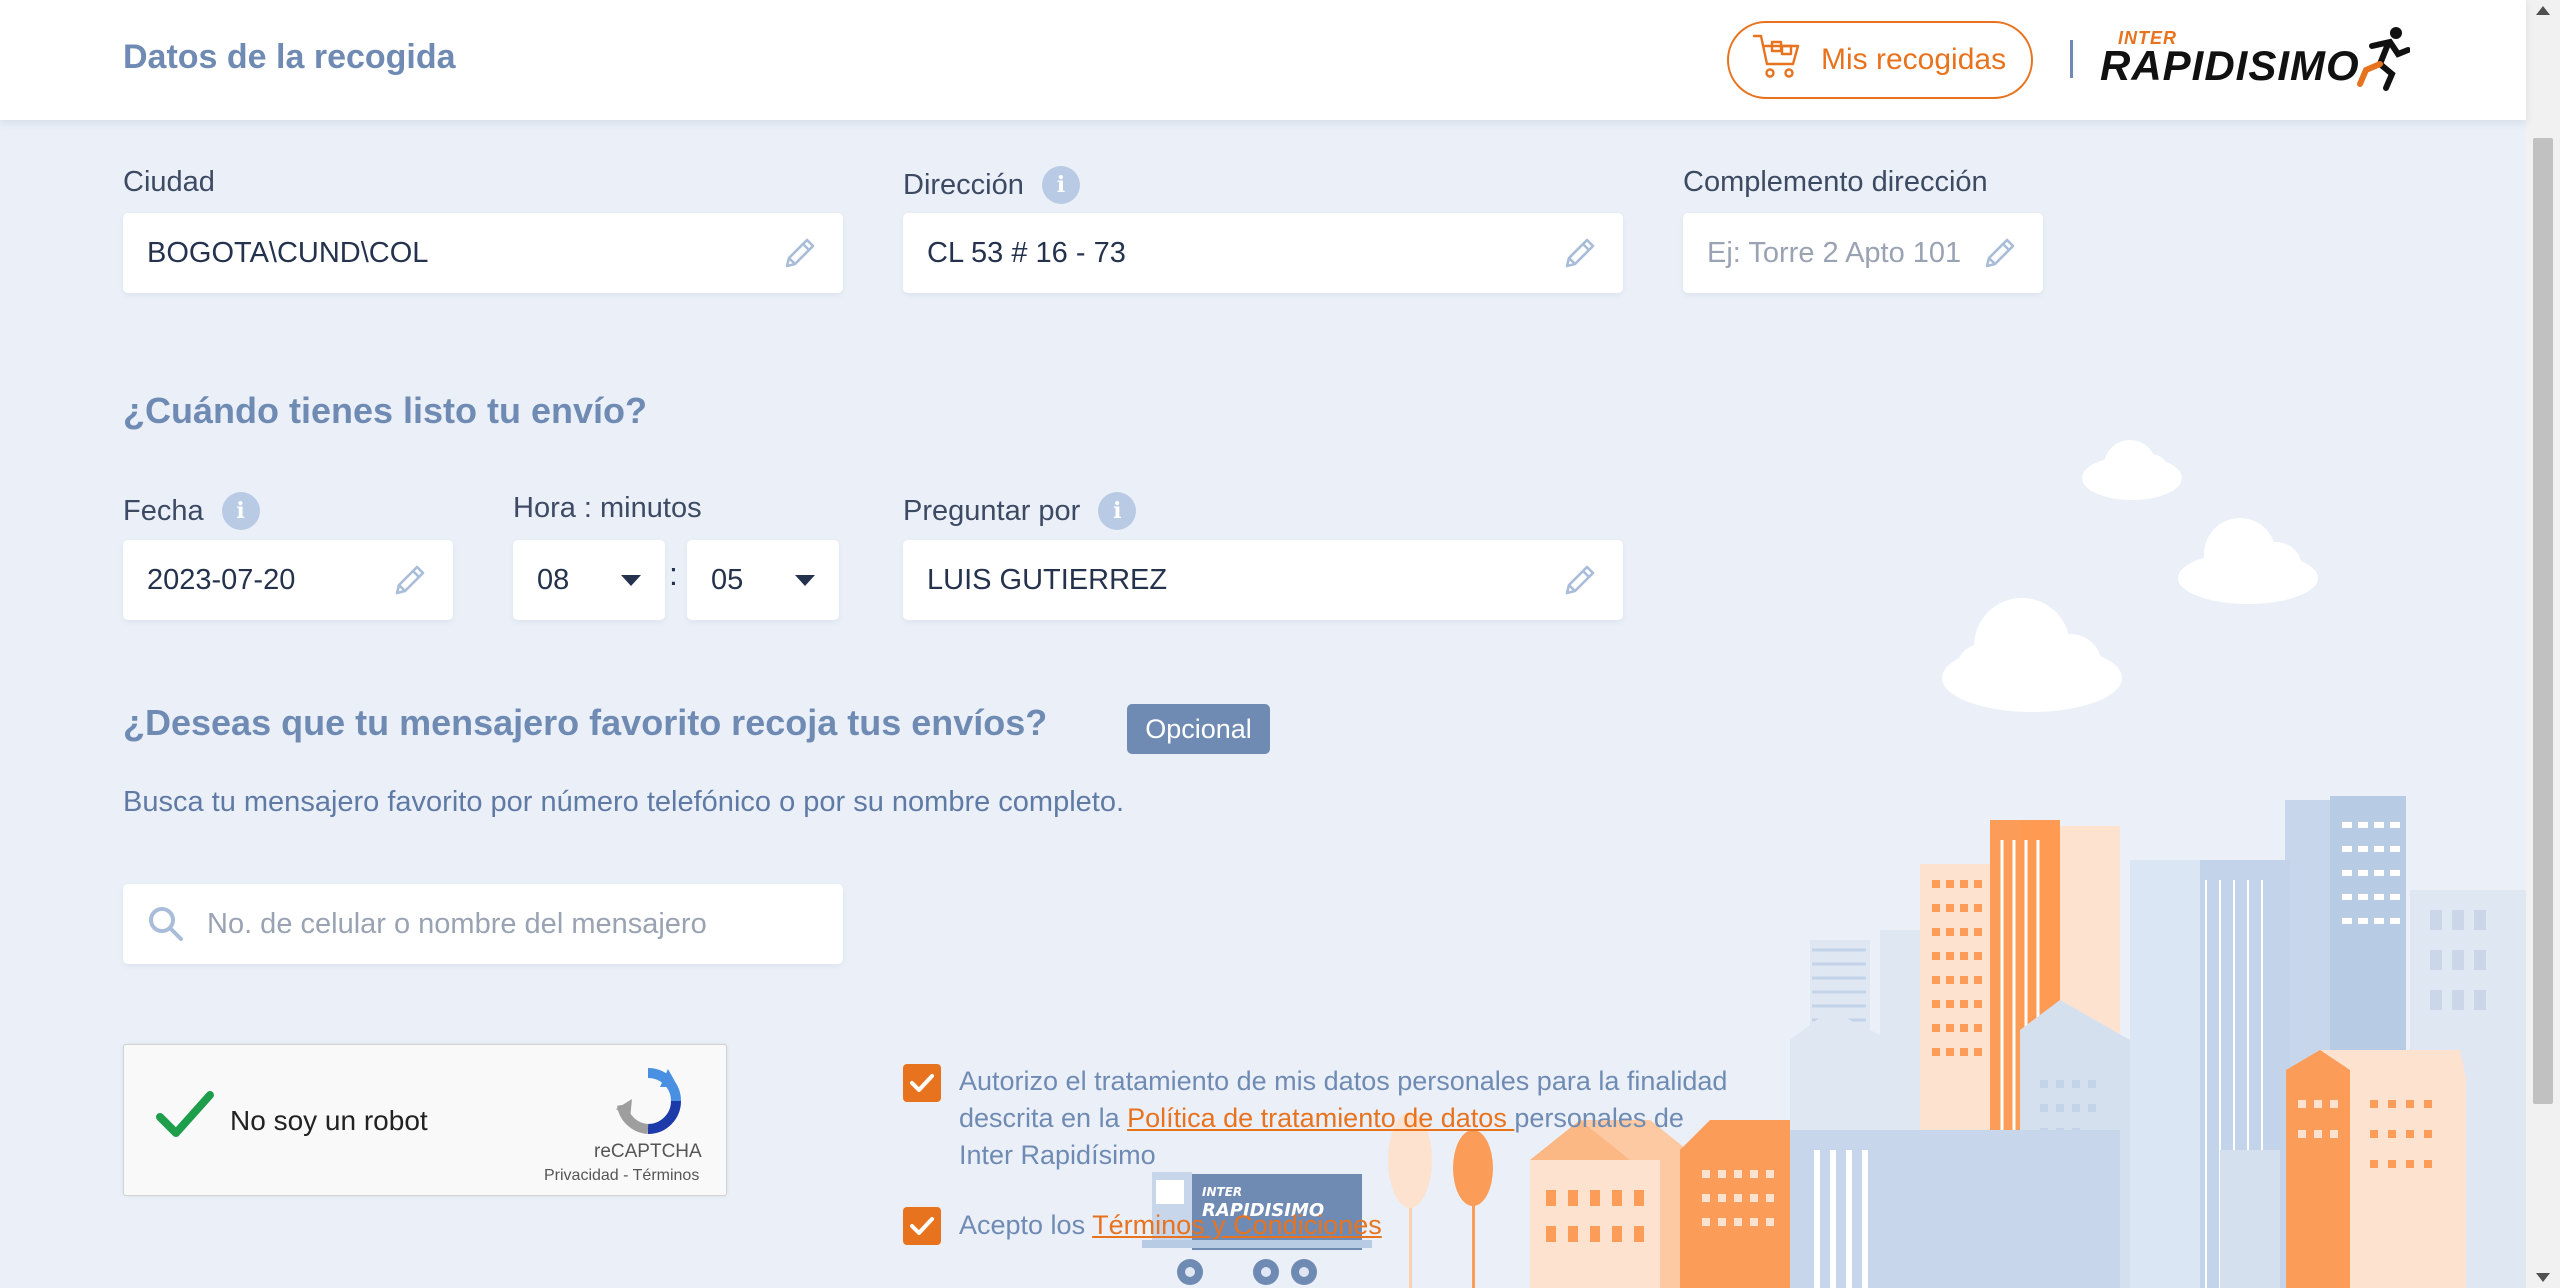 Image resolution: width=2560 pixels, height=1288 pixels. I want to click on data-policy-link: Política de tratamiento de datos, so click(1320, 1118).